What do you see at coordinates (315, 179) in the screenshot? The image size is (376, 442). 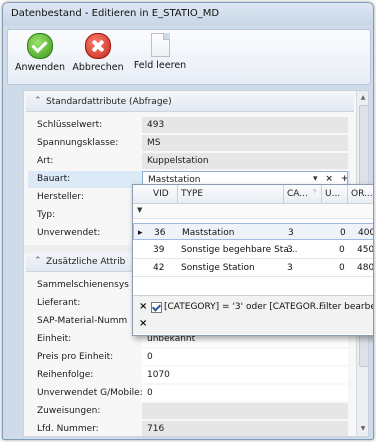 I see `dropdown-arrow-icon: ▾` at bounding box center [315, 179].